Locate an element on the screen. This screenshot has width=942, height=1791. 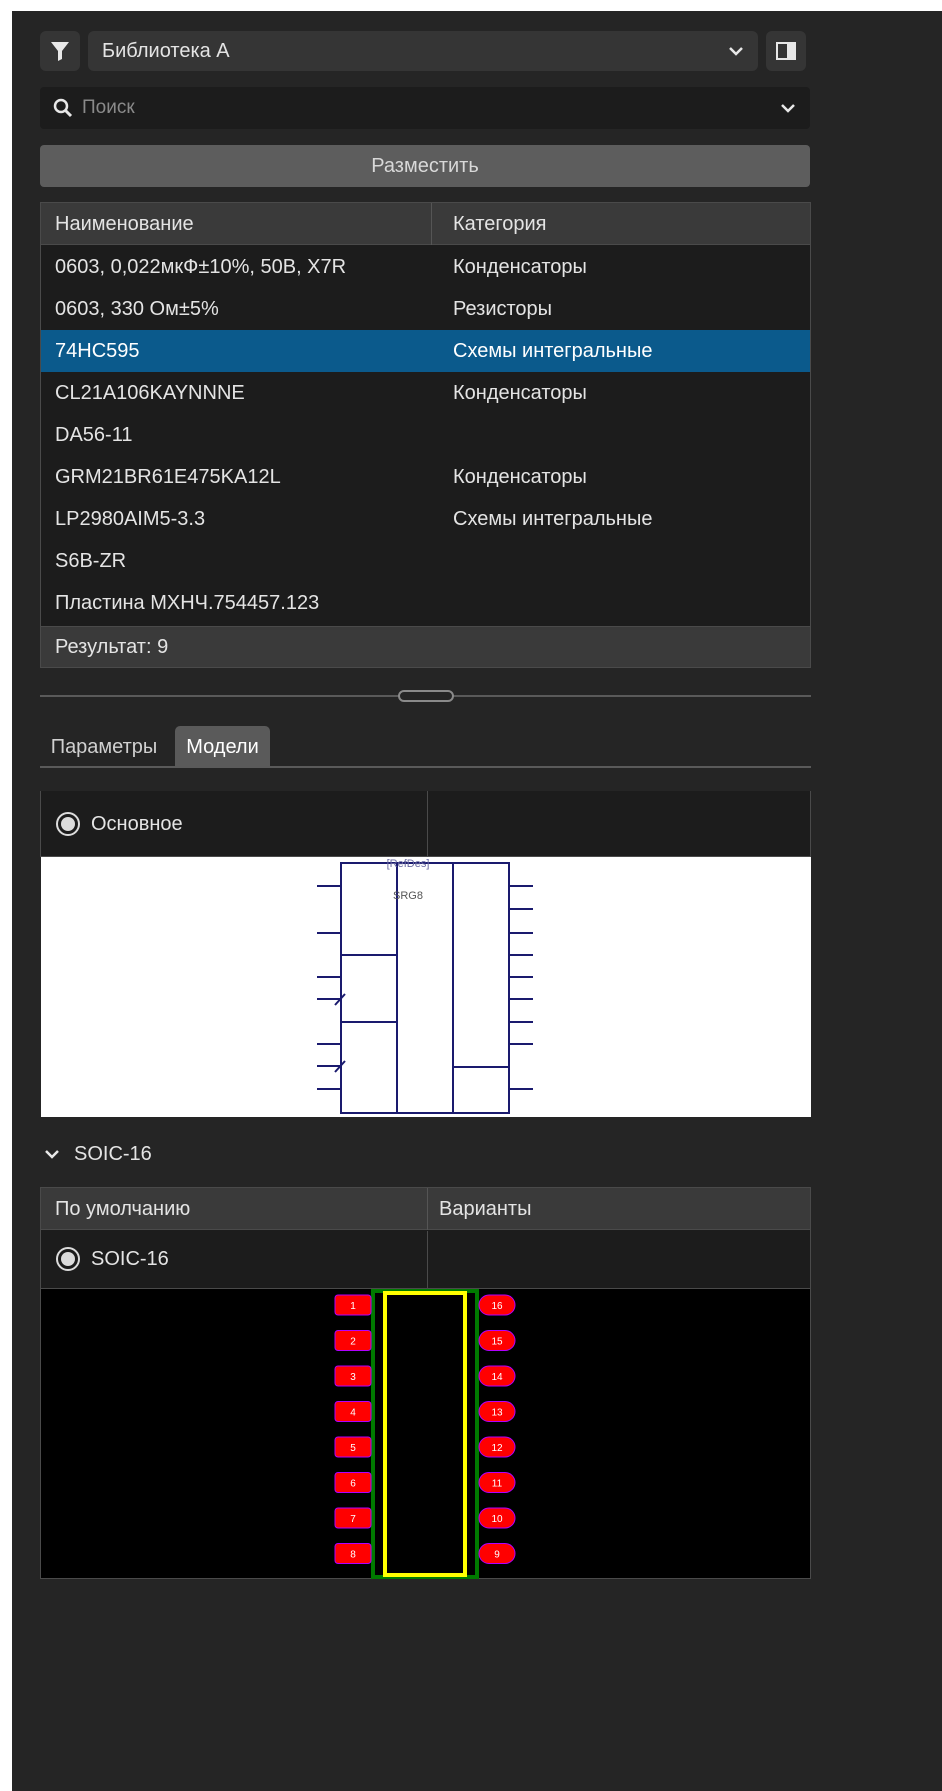
pad-1: 1 is located at coordinates (353, 1305).